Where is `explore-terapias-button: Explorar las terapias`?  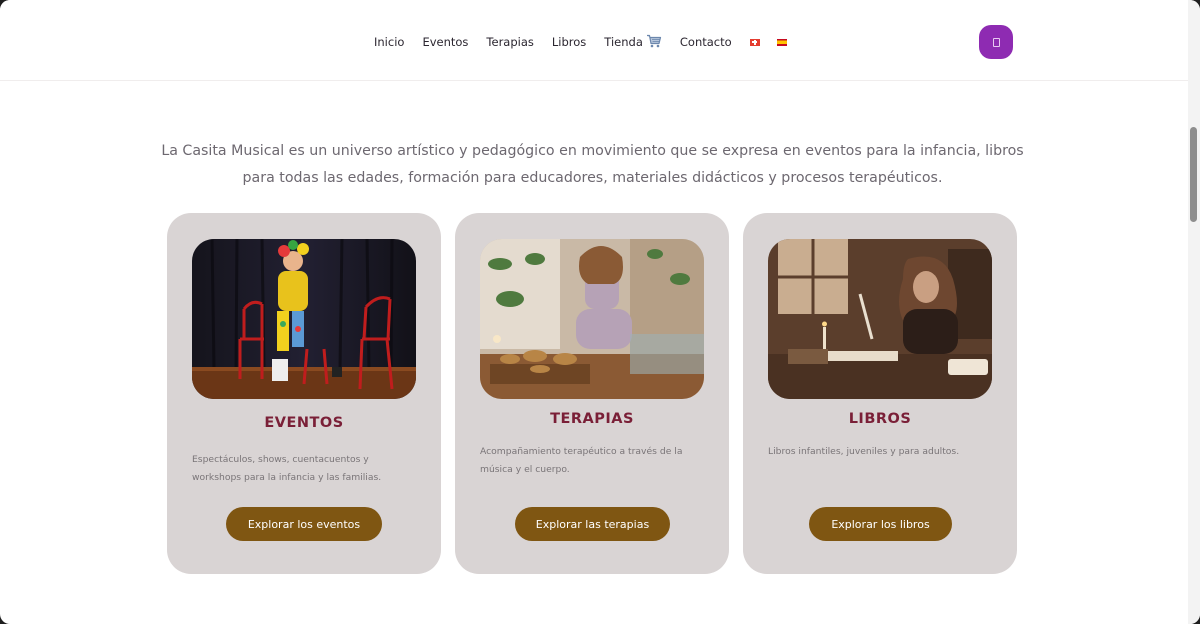
explore-terapias-button: Explorar las terapias is located at coordinates (592, 524).